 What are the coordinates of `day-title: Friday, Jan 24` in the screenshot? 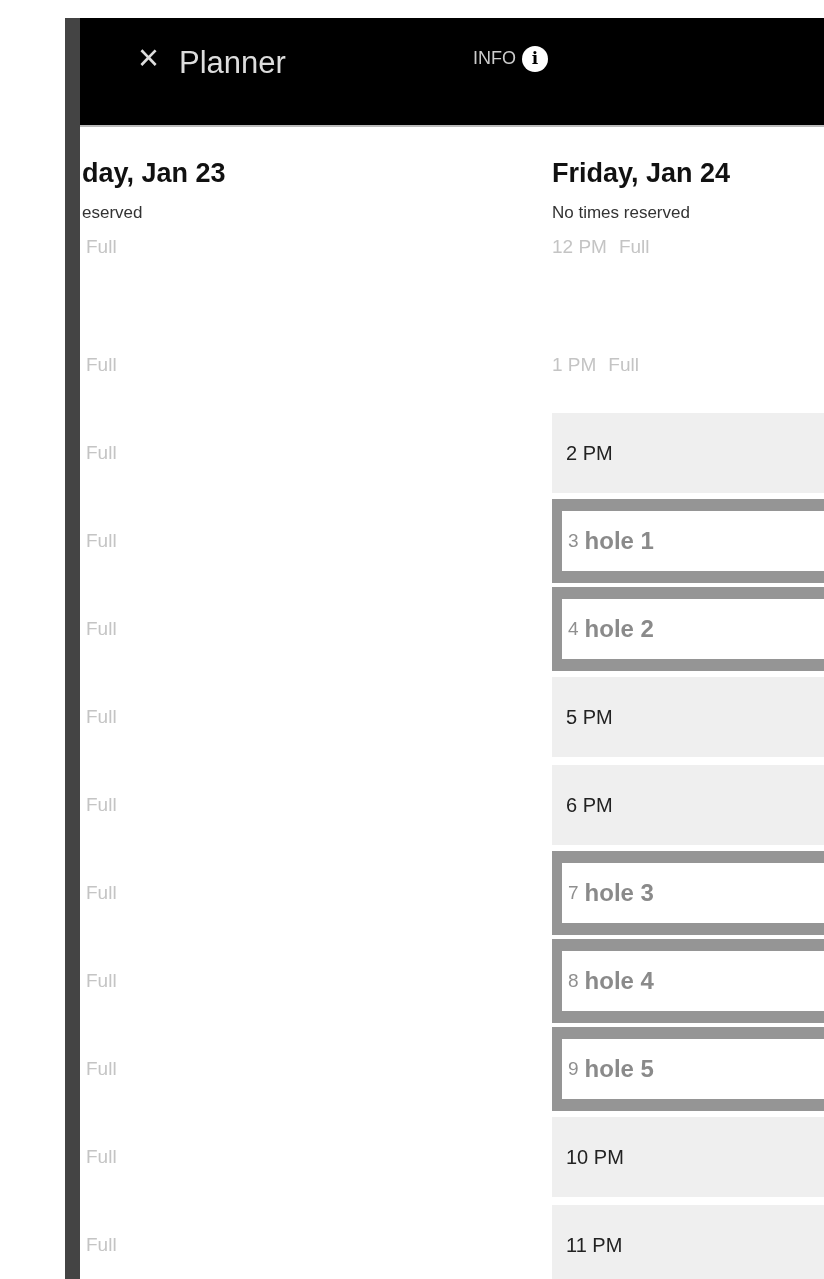 It's located at (642, 173).